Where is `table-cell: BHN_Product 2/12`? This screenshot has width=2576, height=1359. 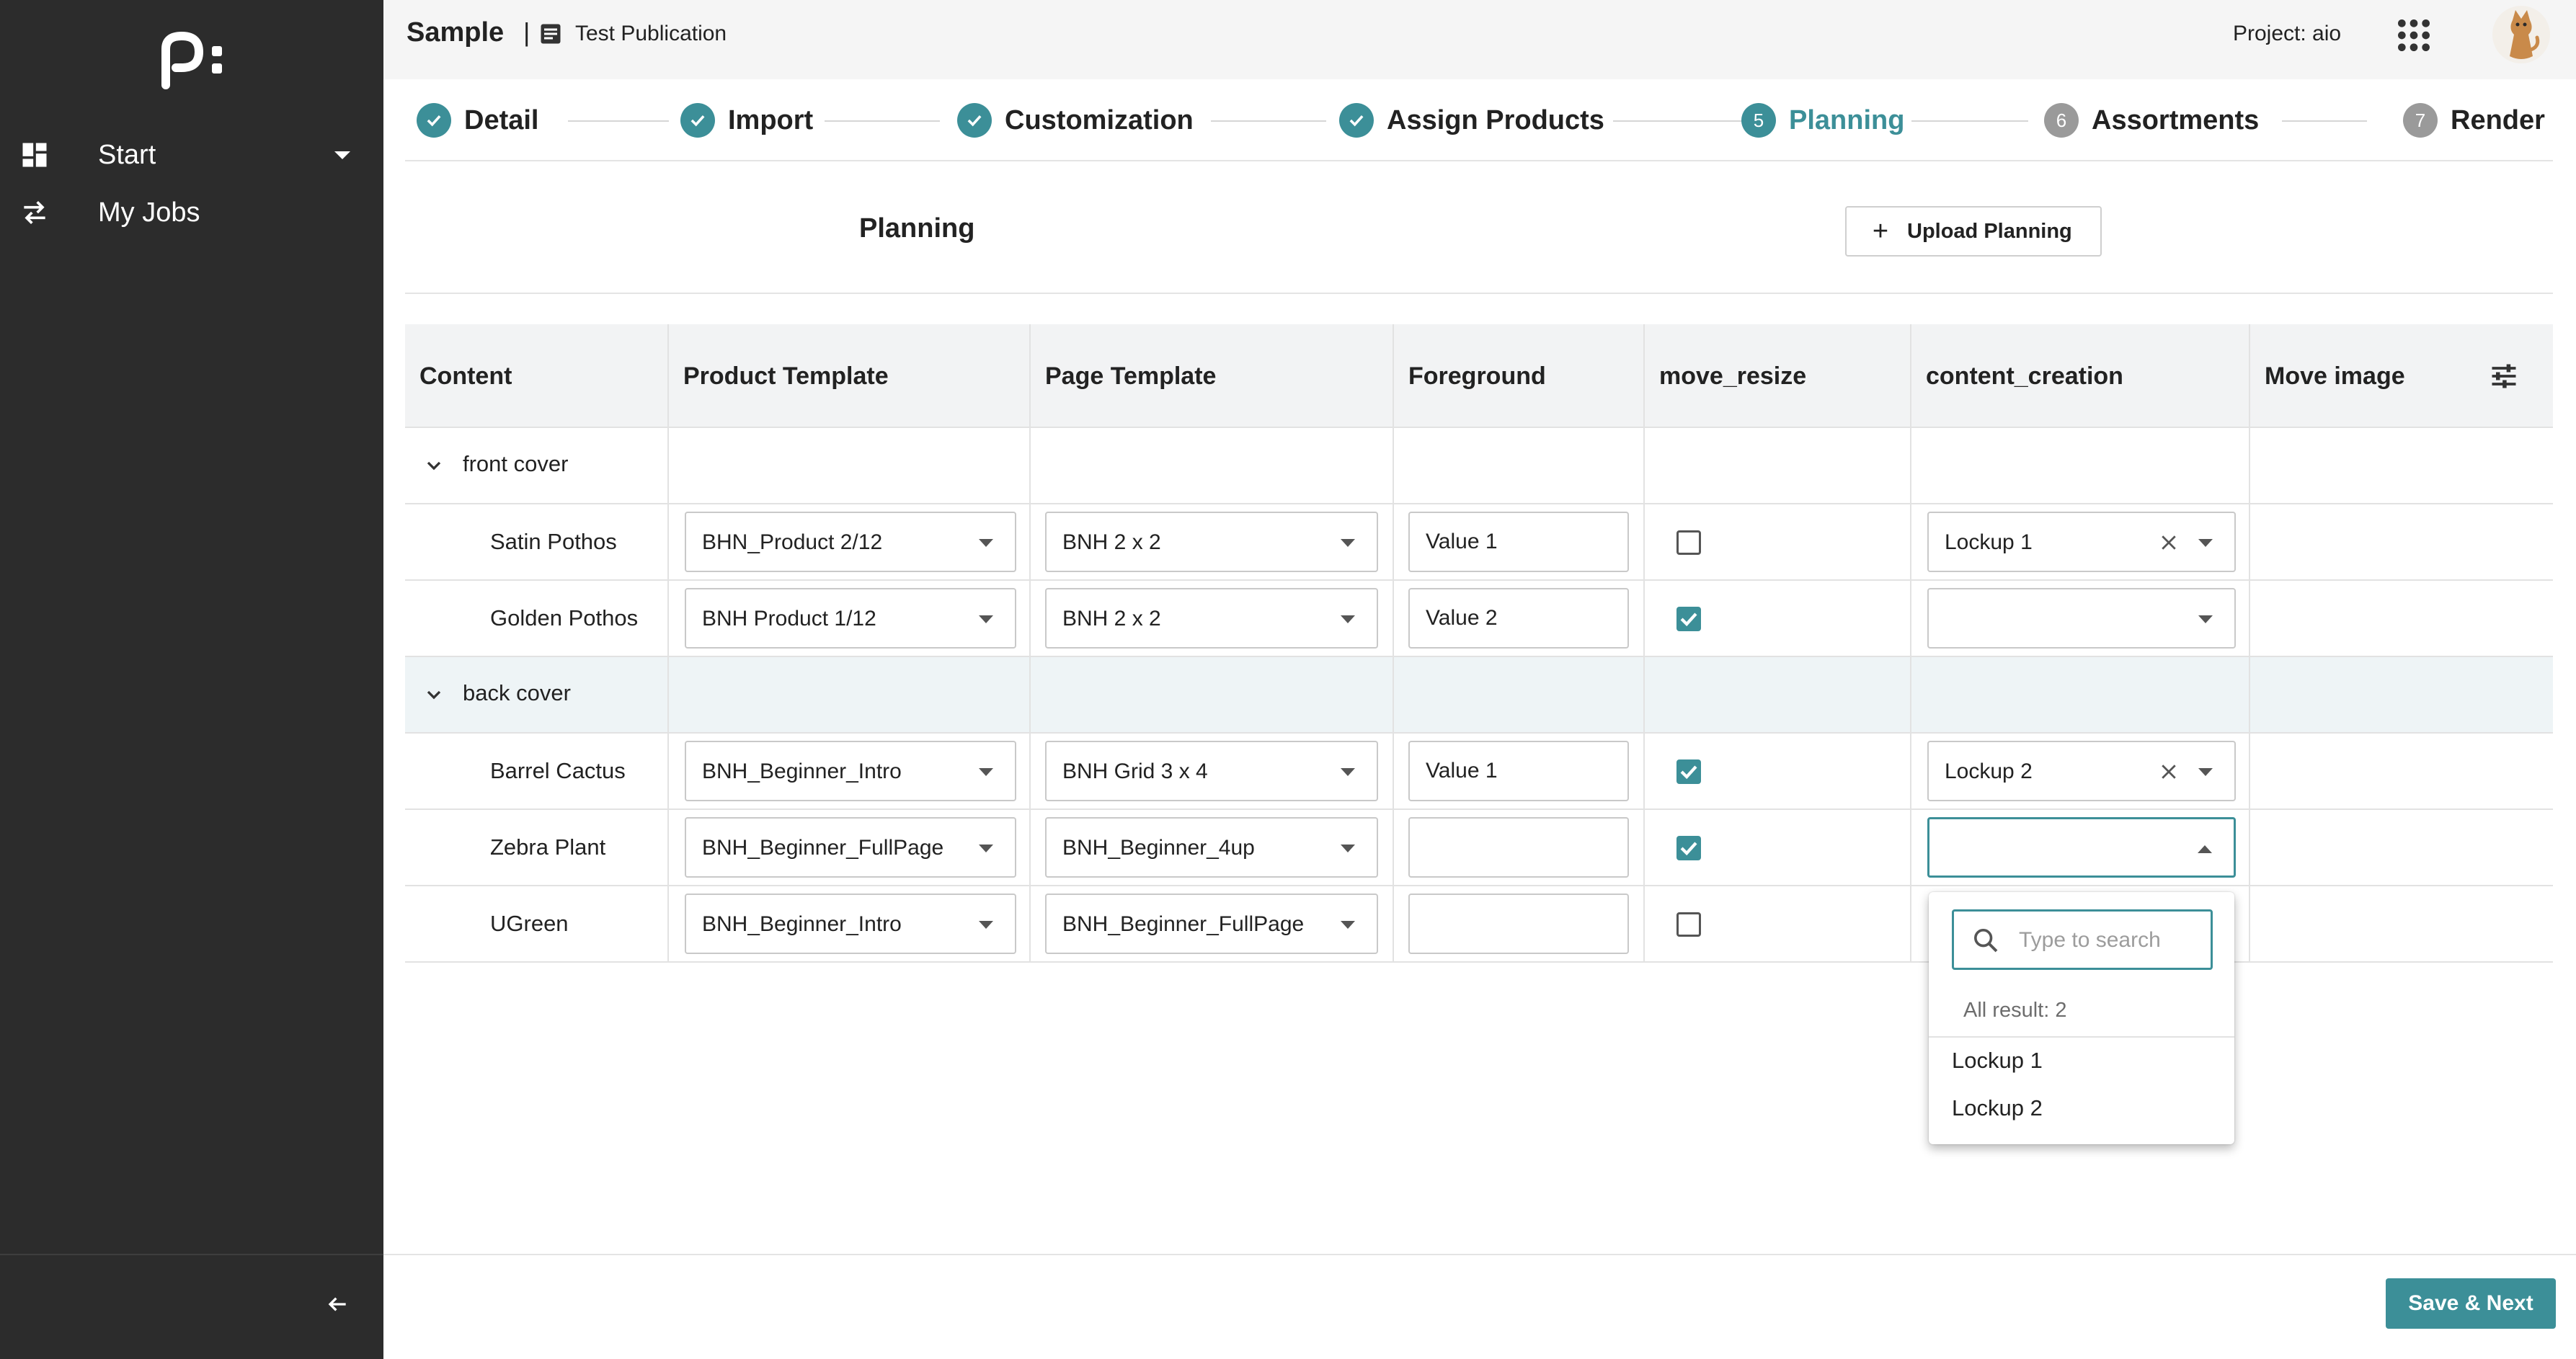
table-cell: BHN_Product 2/12 is located at coordinates (850, 542).